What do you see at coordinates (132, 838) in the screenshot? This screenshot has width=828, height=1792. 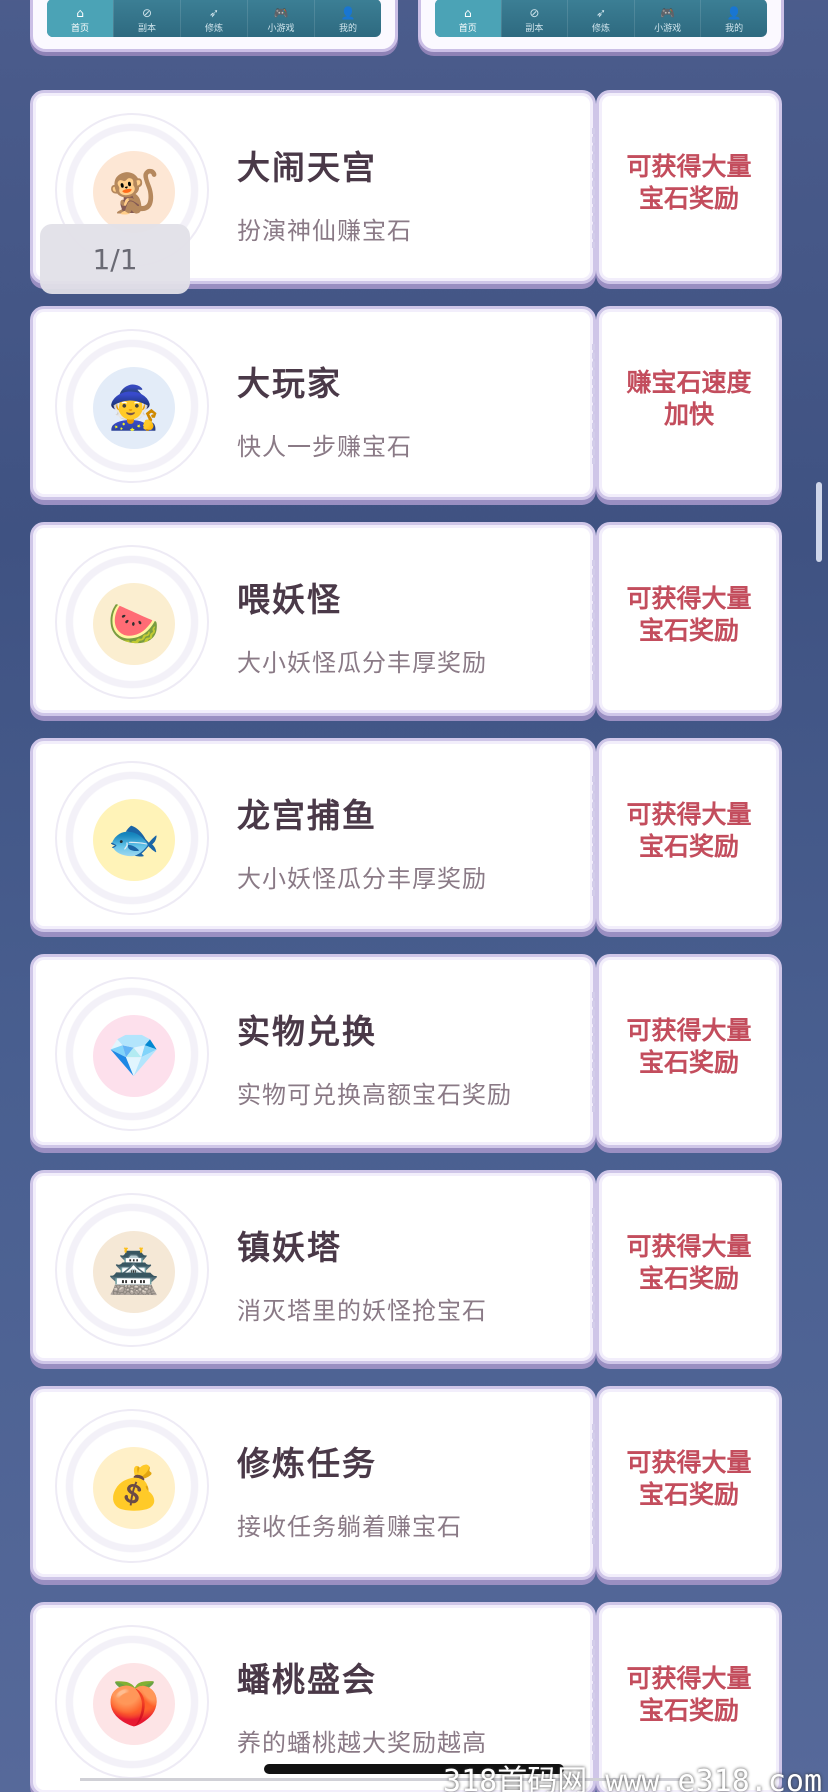 I see `icon-ring: 🐟` at bounding box center [132, 838].